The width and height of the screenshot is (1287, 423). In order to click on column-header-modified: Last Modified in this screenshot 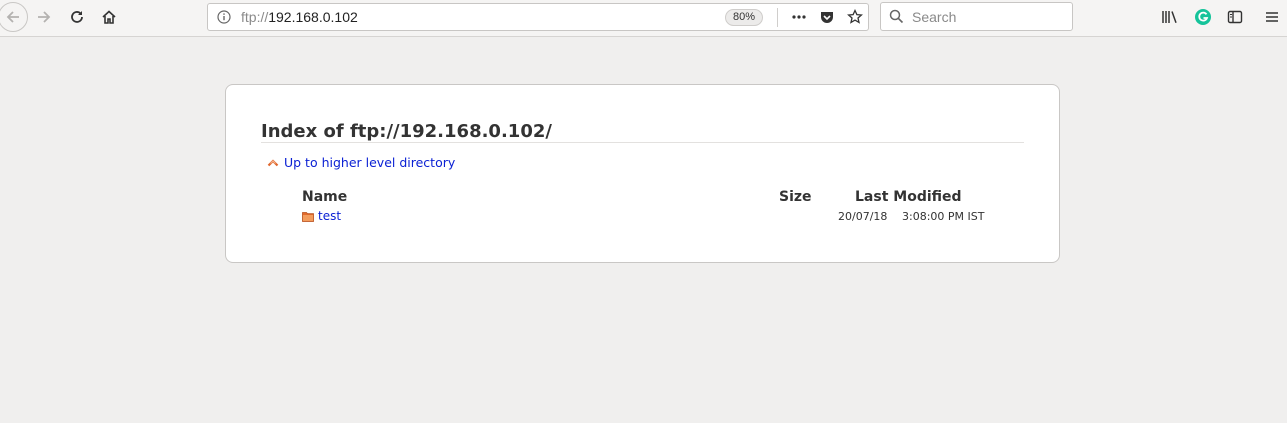, I will do `click(908, 197)`.